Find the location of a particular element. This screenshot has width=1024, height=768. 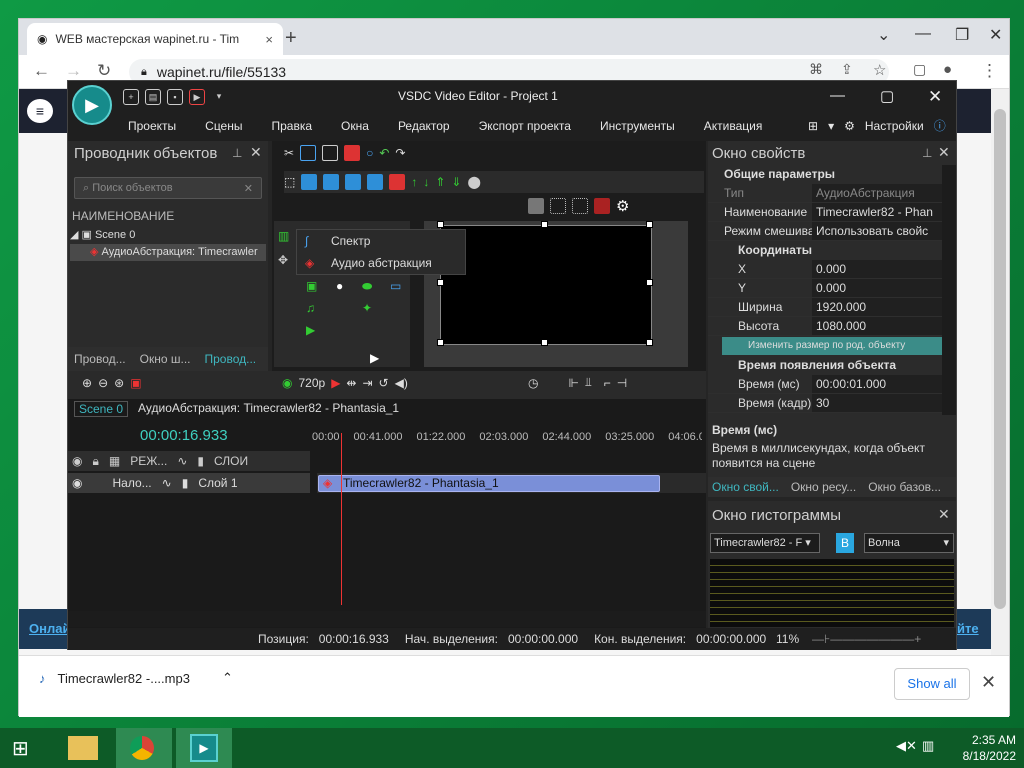

histogram-mode-select: Волна ▾ is located at coordinates (909, 543).